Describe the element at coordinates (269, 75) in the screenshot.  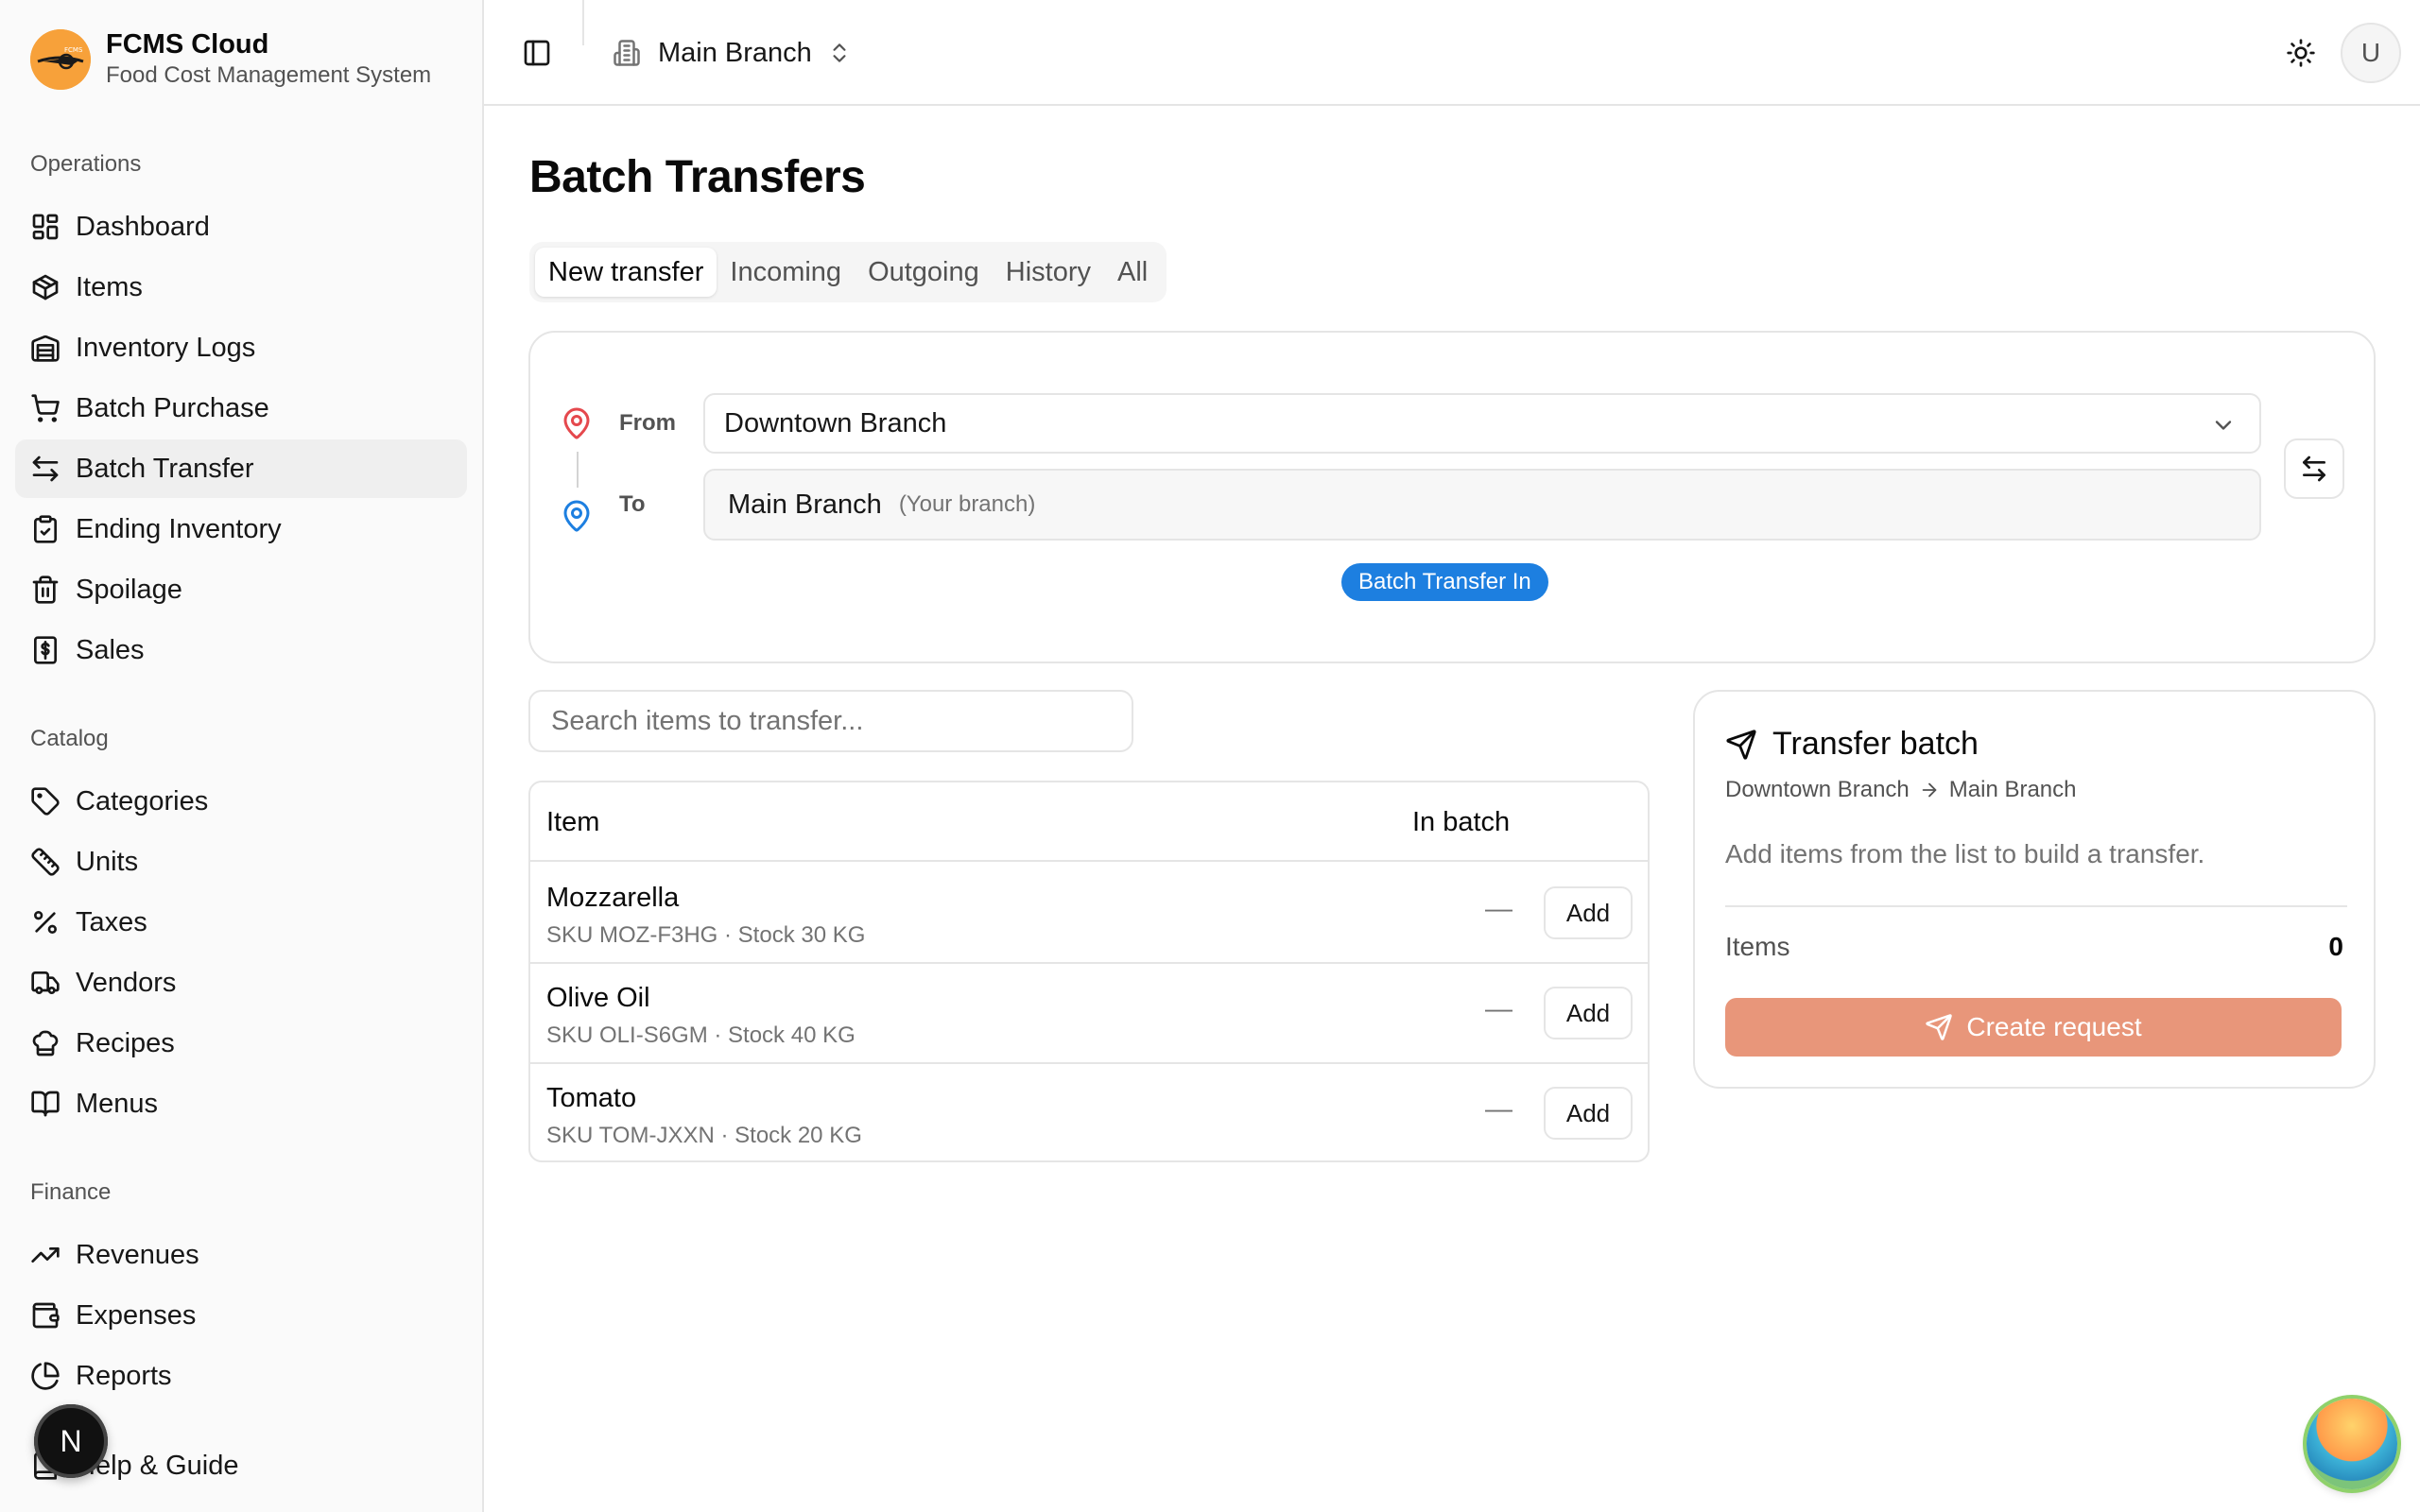
I see `brand-subtitle: Food Cost Management System` at that location.